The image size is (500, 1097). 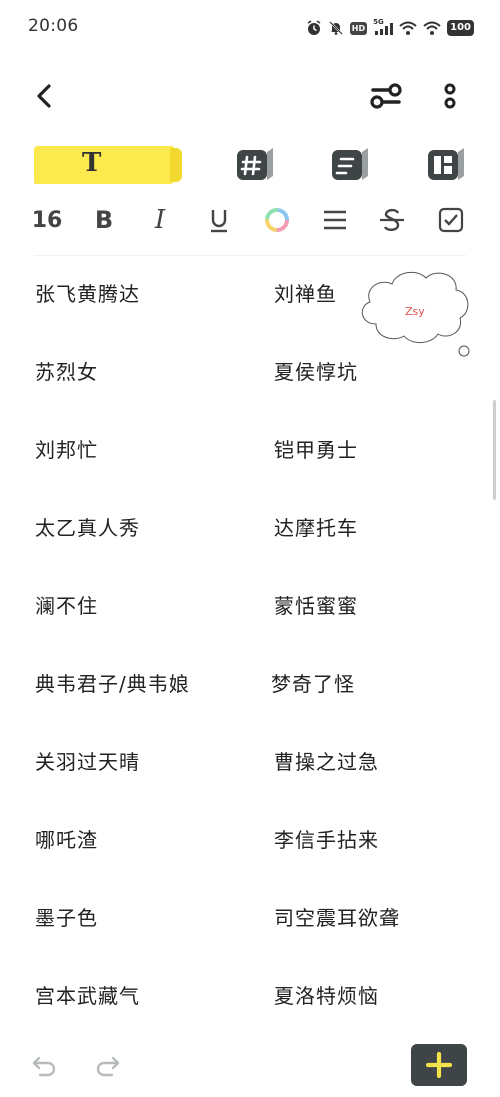 What do you see at coordinates (316, 528) in the screenshot?
I see `list-item-right: 达摩托车` at bounding box center [316, 528].